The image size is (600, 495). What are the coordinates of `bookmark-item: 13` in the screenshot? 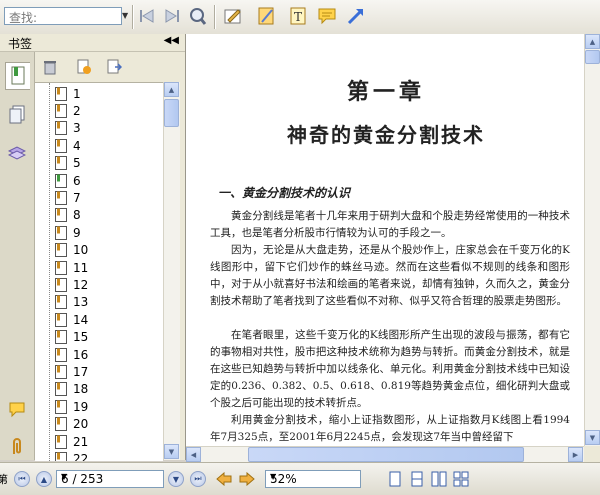 It's located at (71, 302).